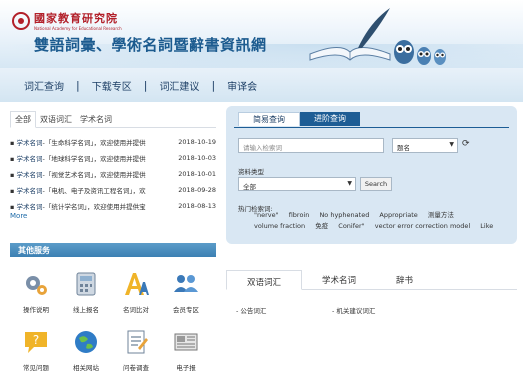  Describe the element at coordinates (186, 310) in the screenshot. I see `service-label: 会员专区` at that location.